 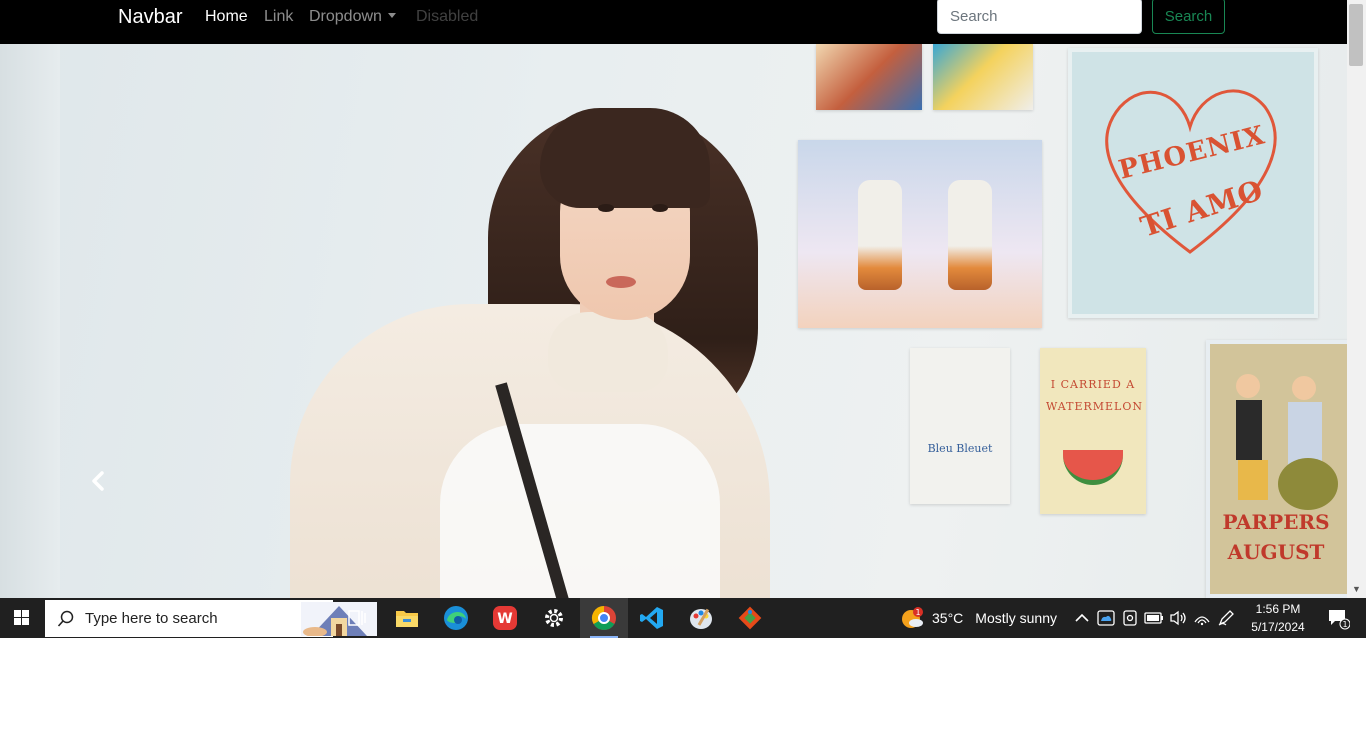 I want to click on system-tray, so click(x=1154, y=618).